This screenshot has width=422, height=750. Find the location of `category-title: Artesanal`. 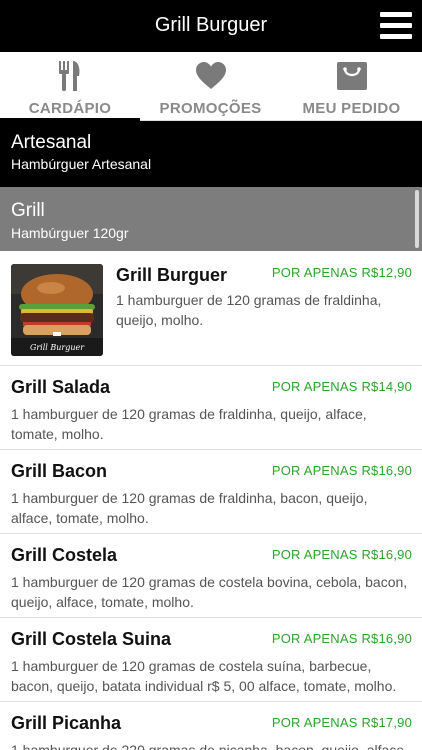

category-title: Artesanal is located at coordinates (51, 142).